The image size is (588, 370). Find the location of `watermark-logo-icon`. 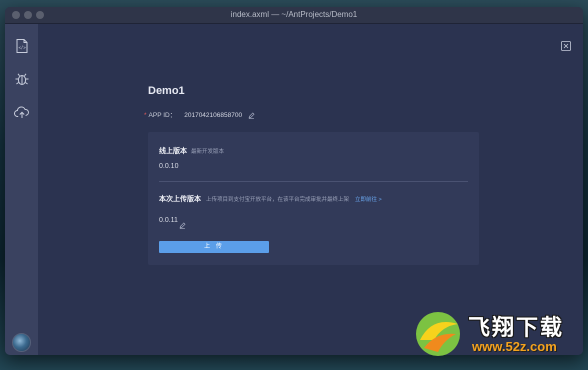

watermark-logo-icon is located at coordinates (438, 334).